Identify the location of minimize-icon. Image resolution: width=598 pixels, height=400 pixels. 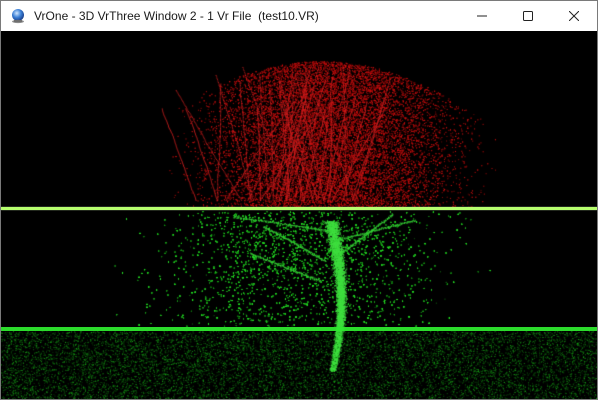
(482, 16).